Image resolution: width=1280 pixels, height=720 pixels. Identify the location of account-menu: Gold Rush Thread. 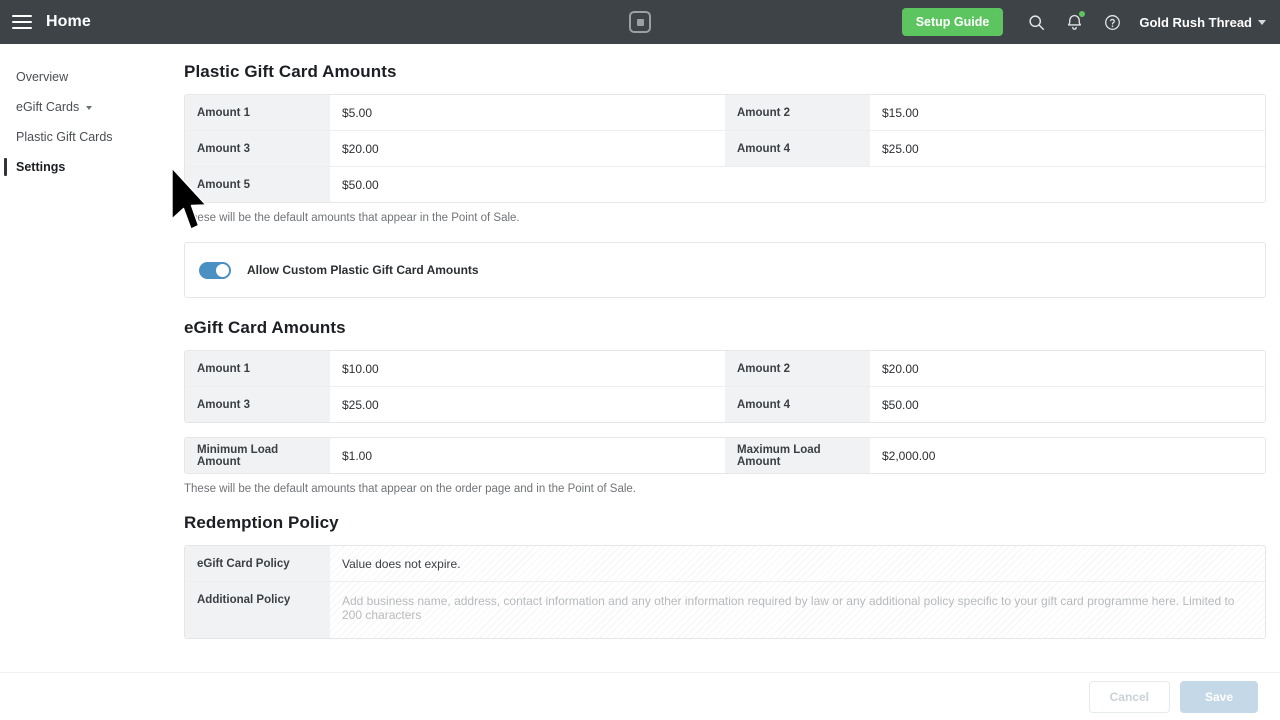
(1202, 22).